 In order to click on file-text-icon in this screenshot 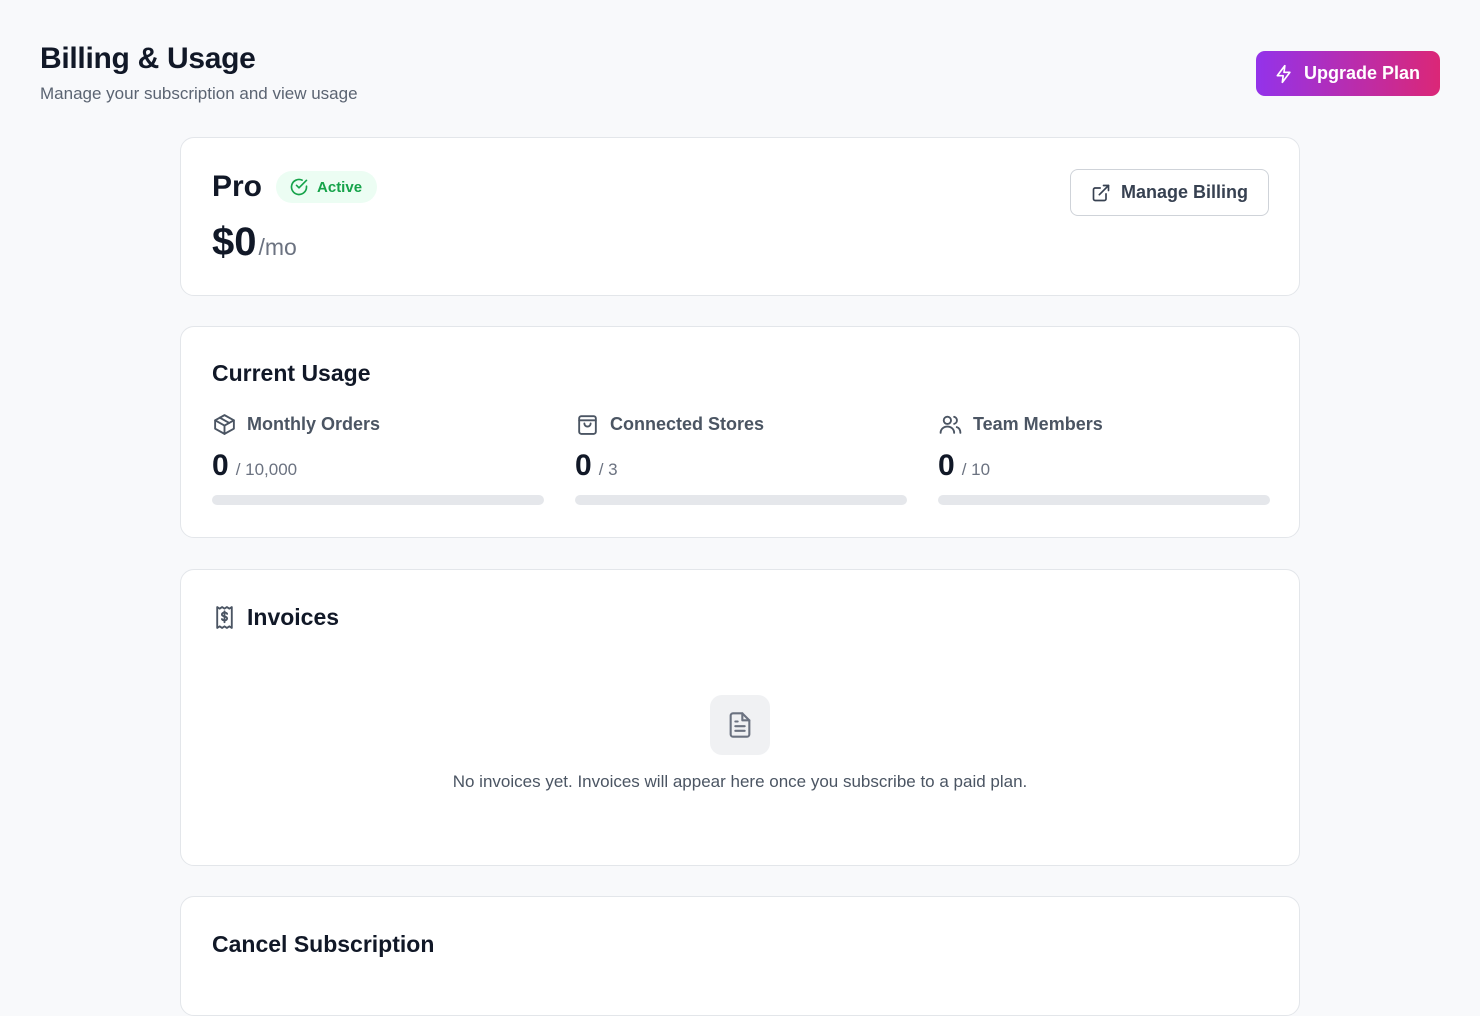, I will do `click(740, 725)`.